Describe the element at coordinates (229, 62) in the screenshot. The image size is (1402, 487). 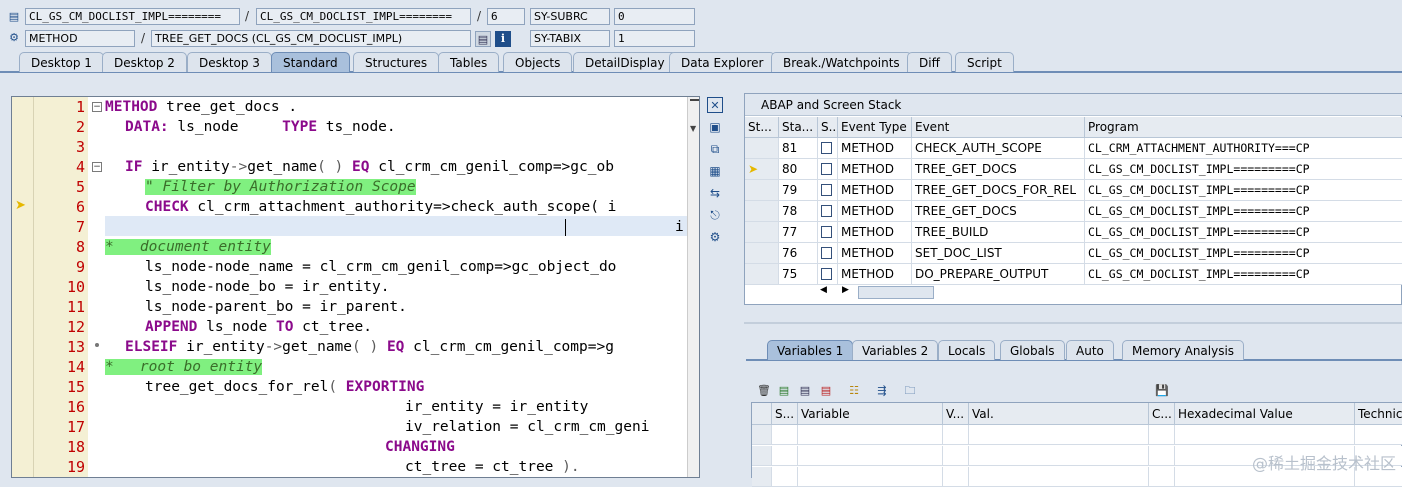
I see `tab-desktop-3: Desktop 3` at that location.